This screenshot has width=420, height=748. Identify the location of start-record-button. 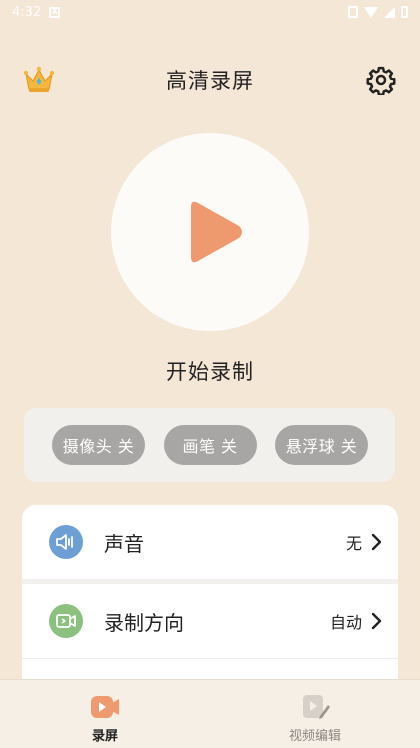
(210, 232).